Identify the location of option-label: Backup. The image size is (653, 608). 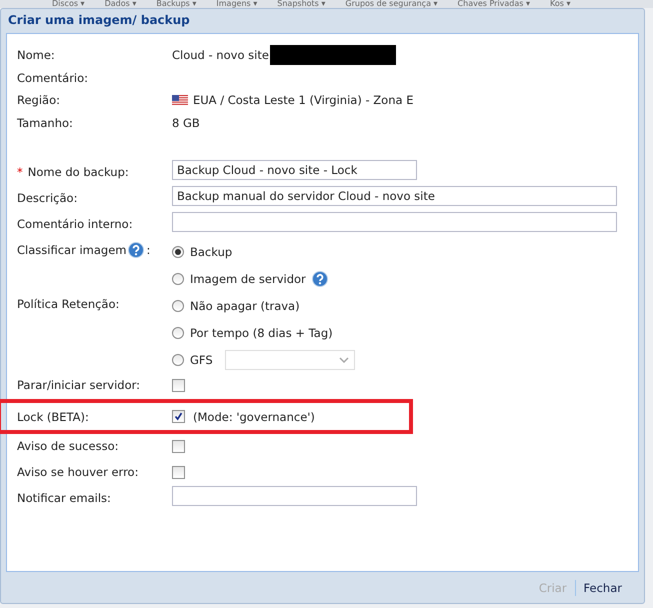
(211, 251).